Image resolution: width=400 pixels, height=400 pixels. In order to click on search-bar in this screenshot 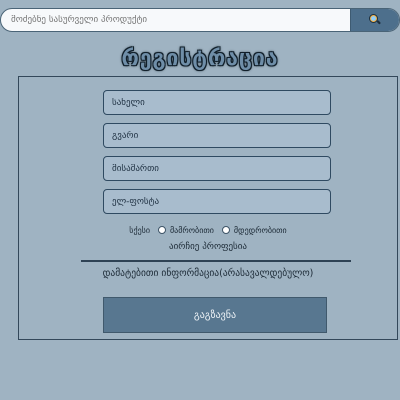, I will do `click(200, 20)`.